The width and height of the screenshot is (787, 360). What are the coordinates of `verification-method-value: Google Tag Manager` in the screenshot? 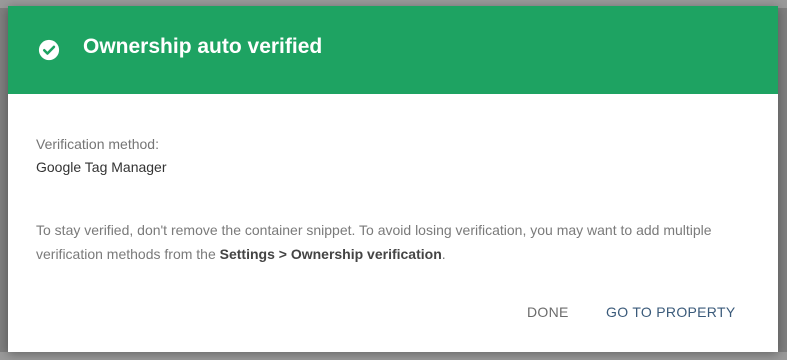 It's located at (101, 167).